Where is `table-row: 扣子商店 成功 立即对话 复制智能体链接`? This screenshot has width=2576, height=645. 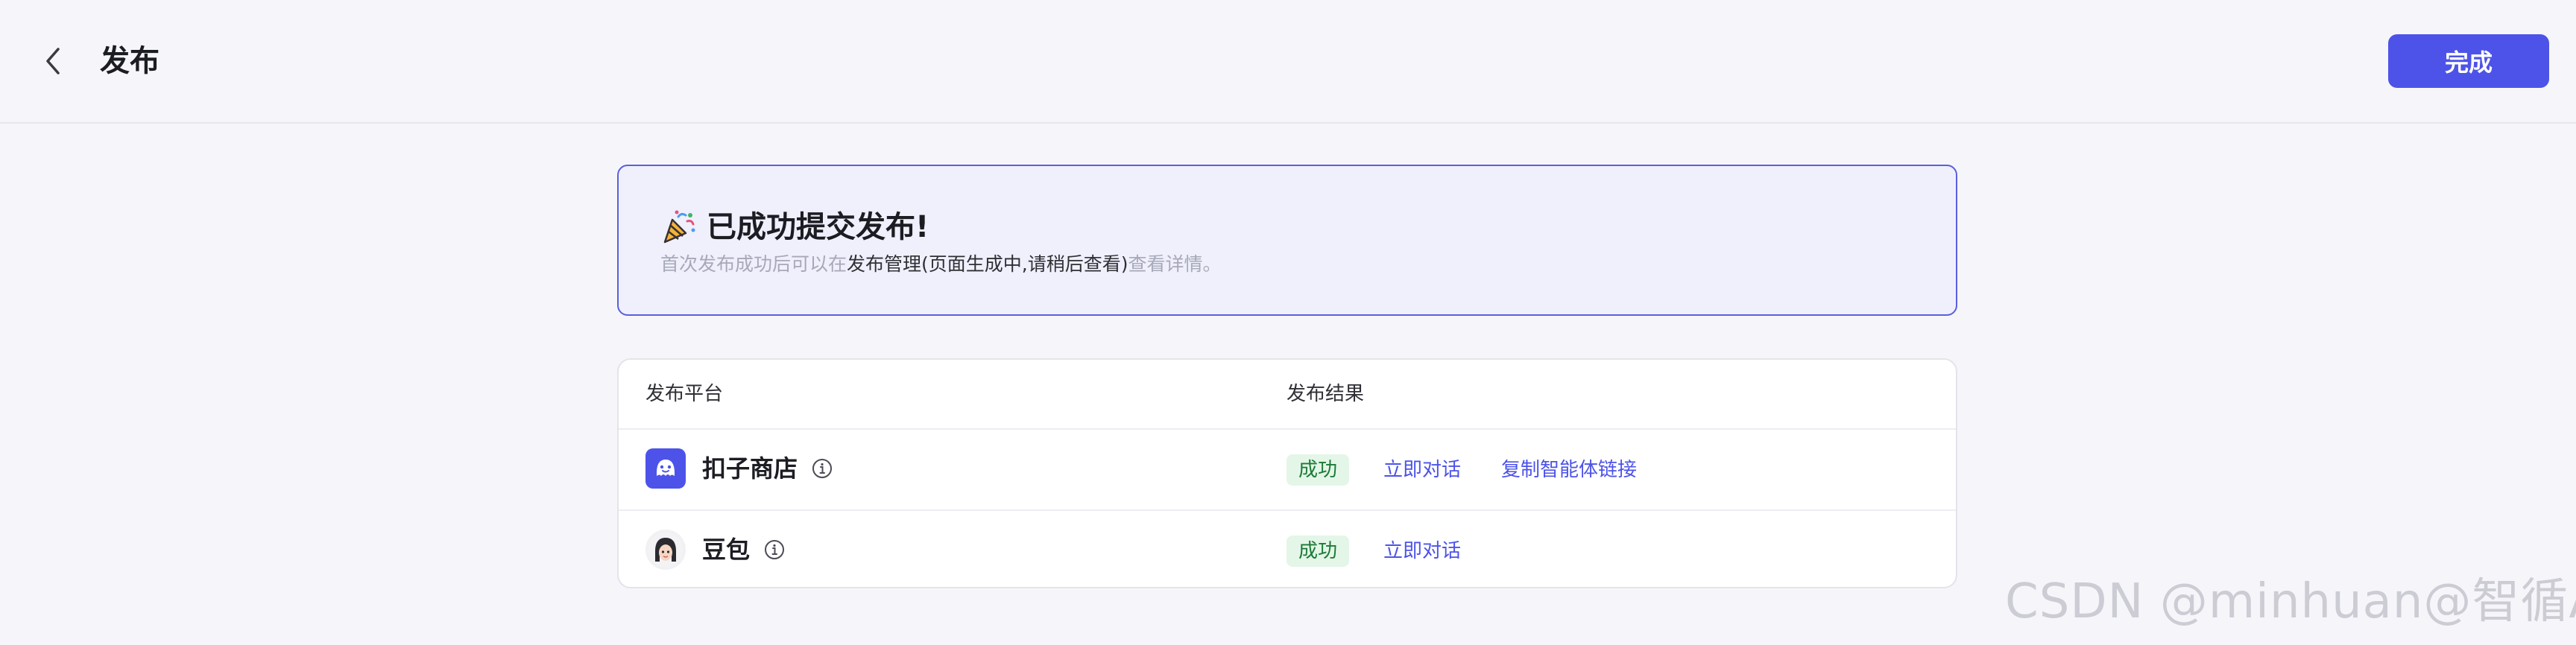 table-row: 扣子商店 成功 立即对话 复制智能体链接 is located at coordinates (1287, 470).